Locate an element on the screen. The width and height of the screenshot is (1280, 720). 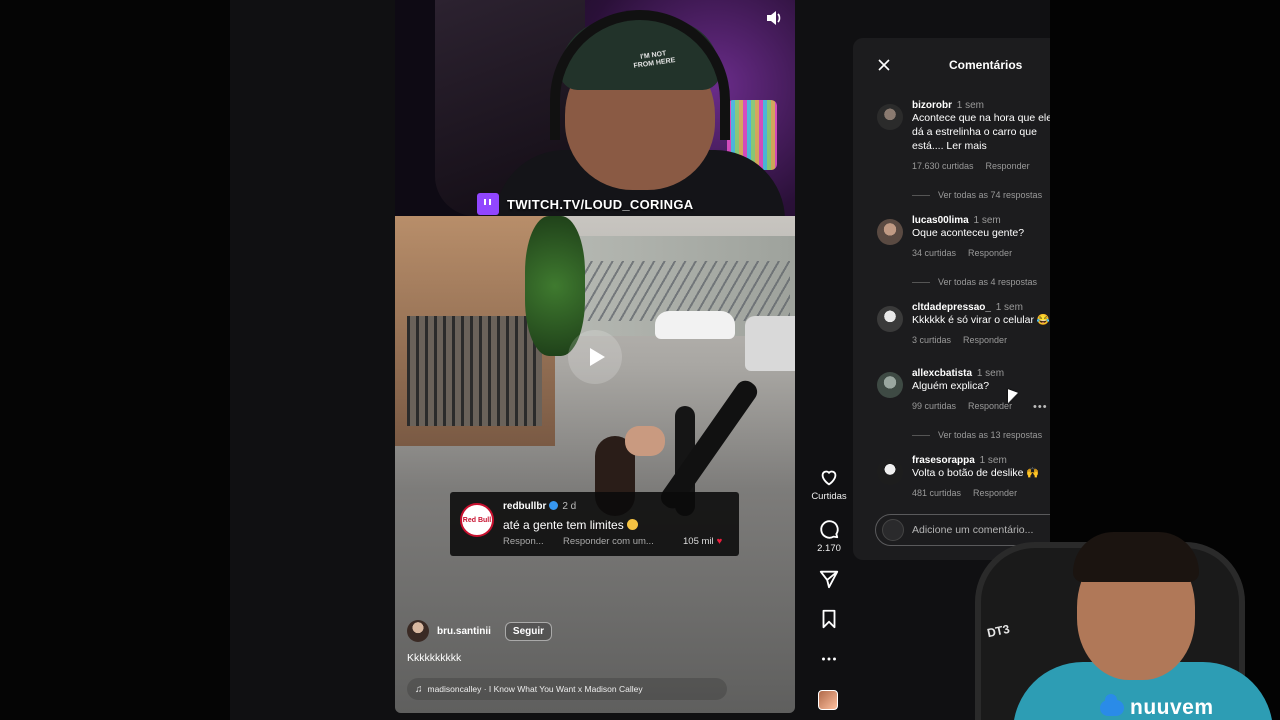
cloud-icon is located at coordinates (1112, 705).